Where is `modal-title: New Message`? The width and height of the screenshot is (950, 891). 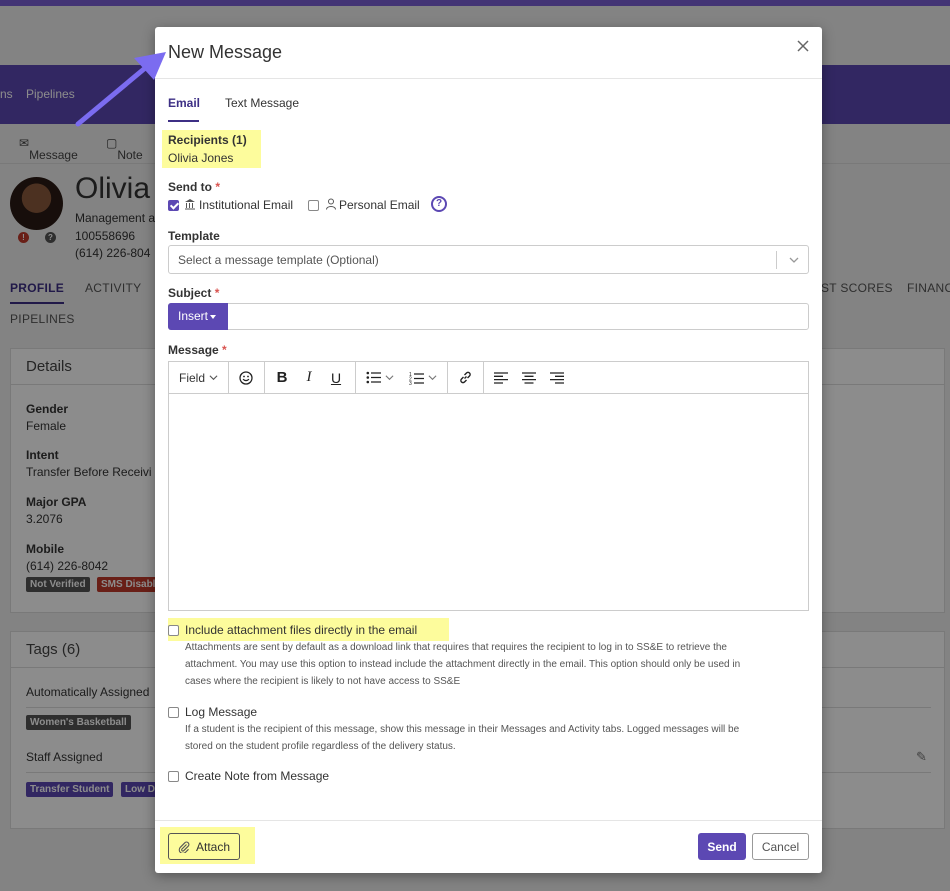
modal-title: New Message is located at coordinates (225, 52).